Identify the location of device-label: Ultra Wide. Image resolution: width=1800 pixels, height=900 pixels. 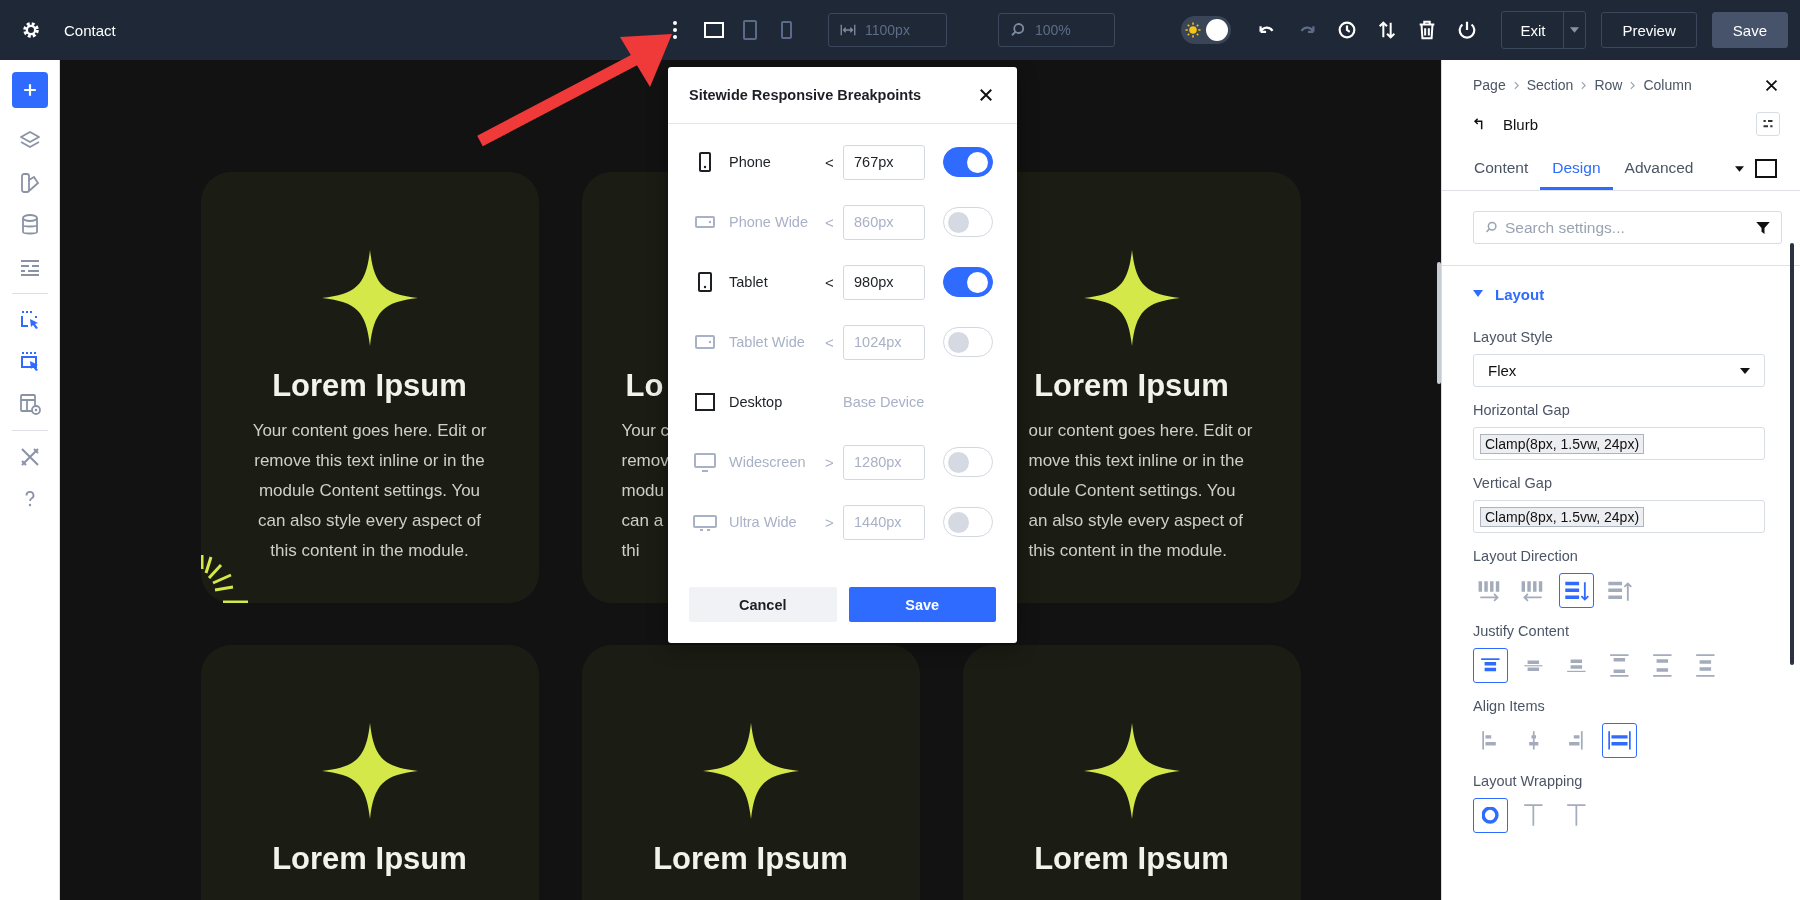
(763, 522).